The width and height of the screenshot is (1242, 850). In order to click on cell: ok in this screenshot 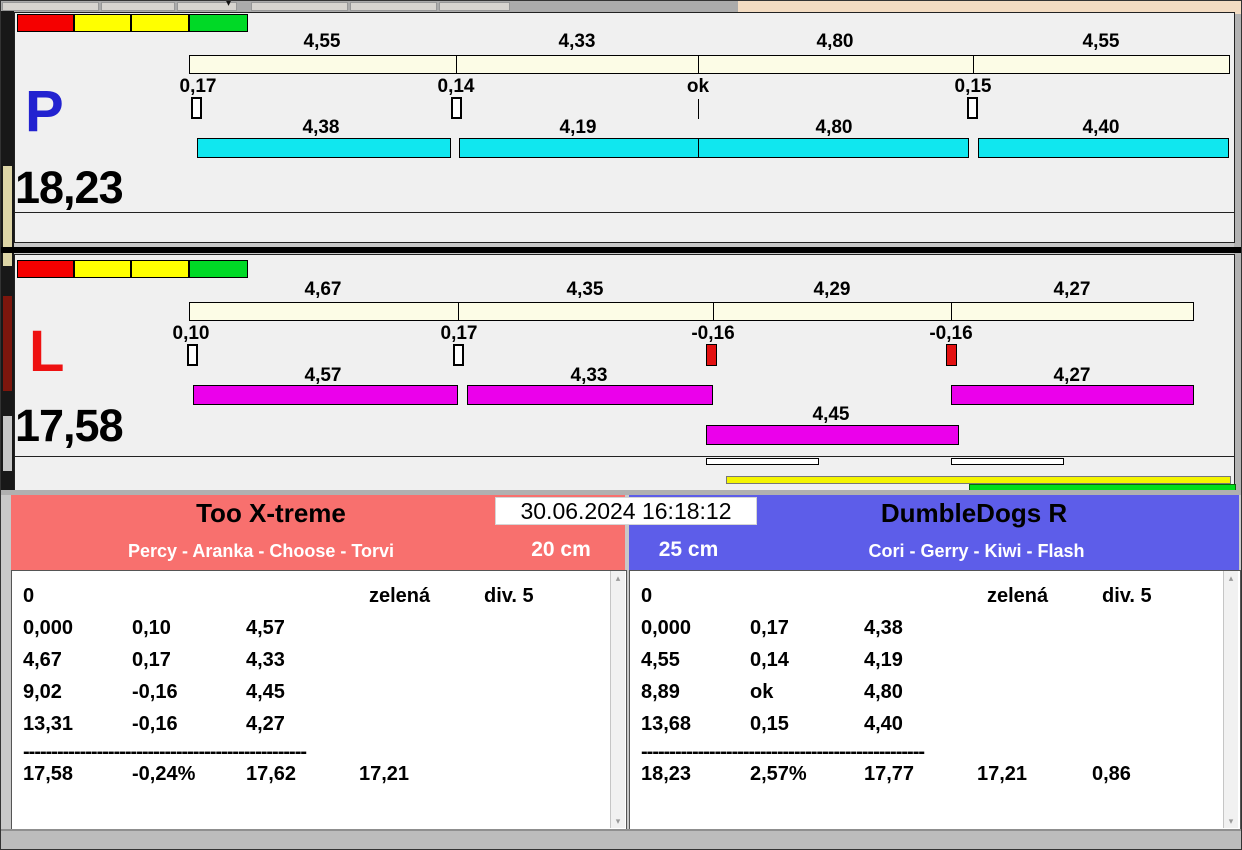, I will do `click(762, 692)`.